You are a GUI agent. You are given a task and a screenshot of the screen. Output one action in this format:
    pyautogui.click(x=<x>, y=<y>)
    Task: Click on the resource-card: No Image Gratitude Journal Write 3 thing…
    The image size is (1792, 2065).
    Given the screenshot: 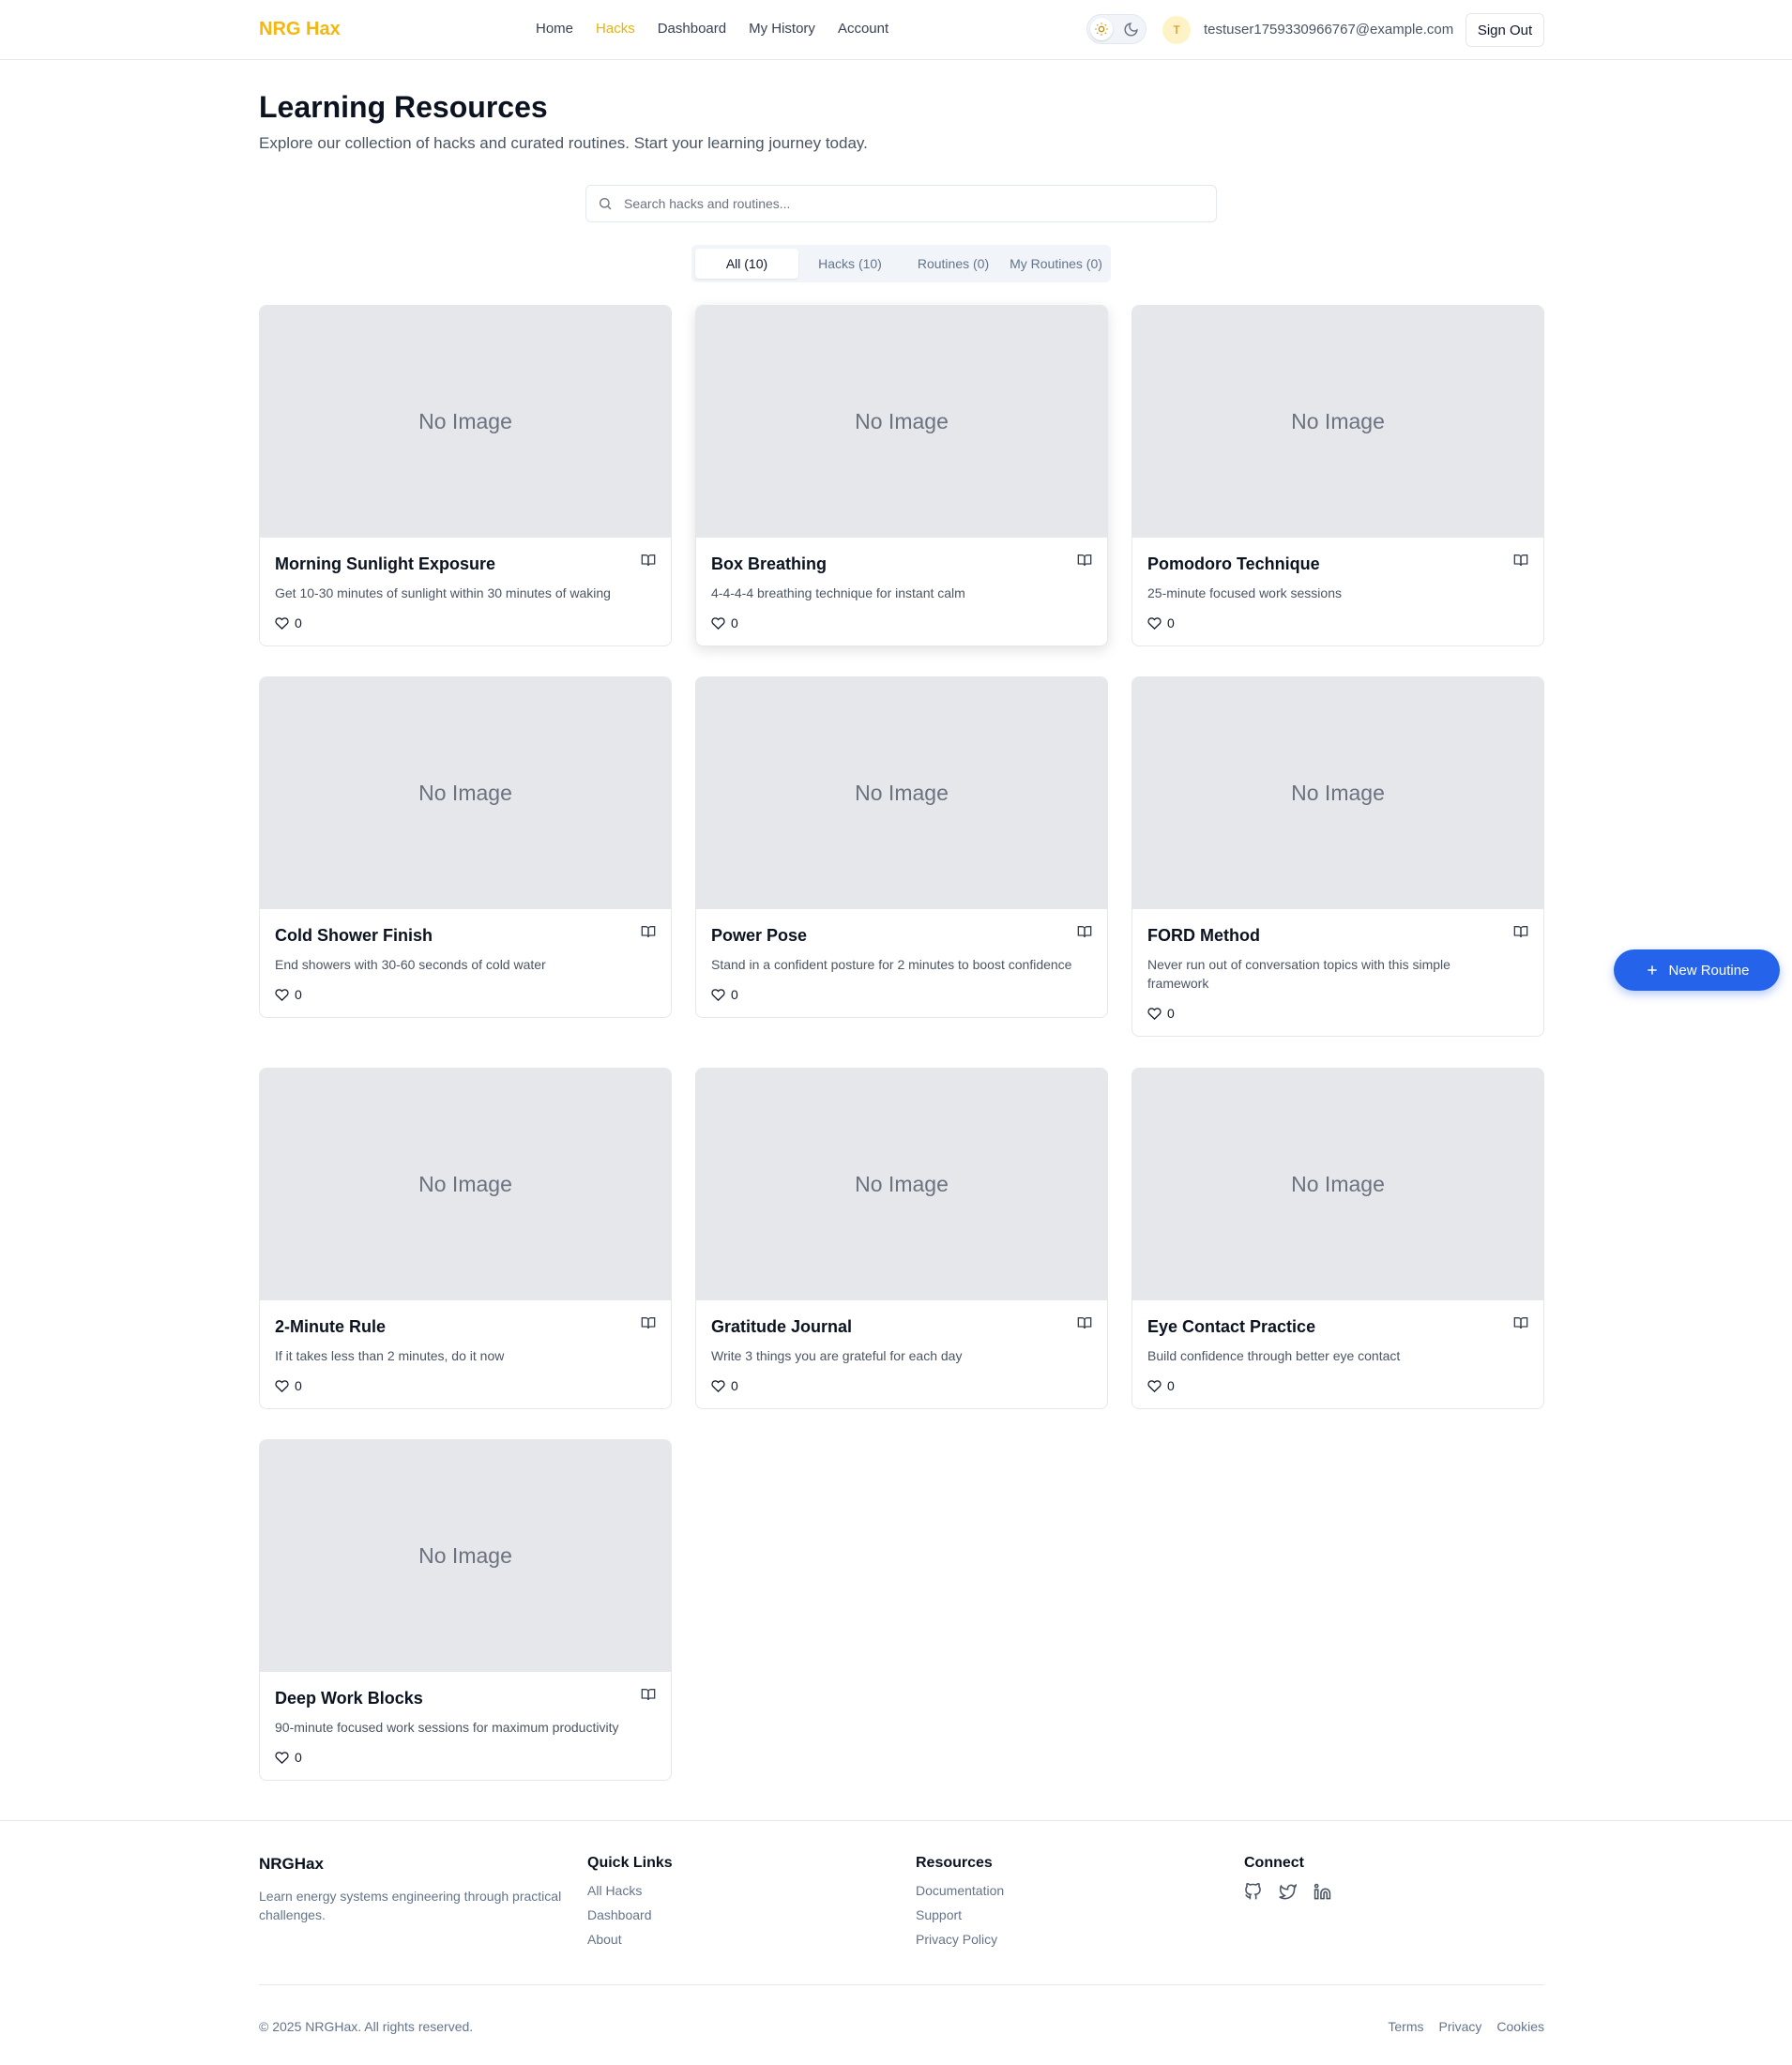 What is the action you would take?
    pyautogui.click(x=901, y=1238)
    